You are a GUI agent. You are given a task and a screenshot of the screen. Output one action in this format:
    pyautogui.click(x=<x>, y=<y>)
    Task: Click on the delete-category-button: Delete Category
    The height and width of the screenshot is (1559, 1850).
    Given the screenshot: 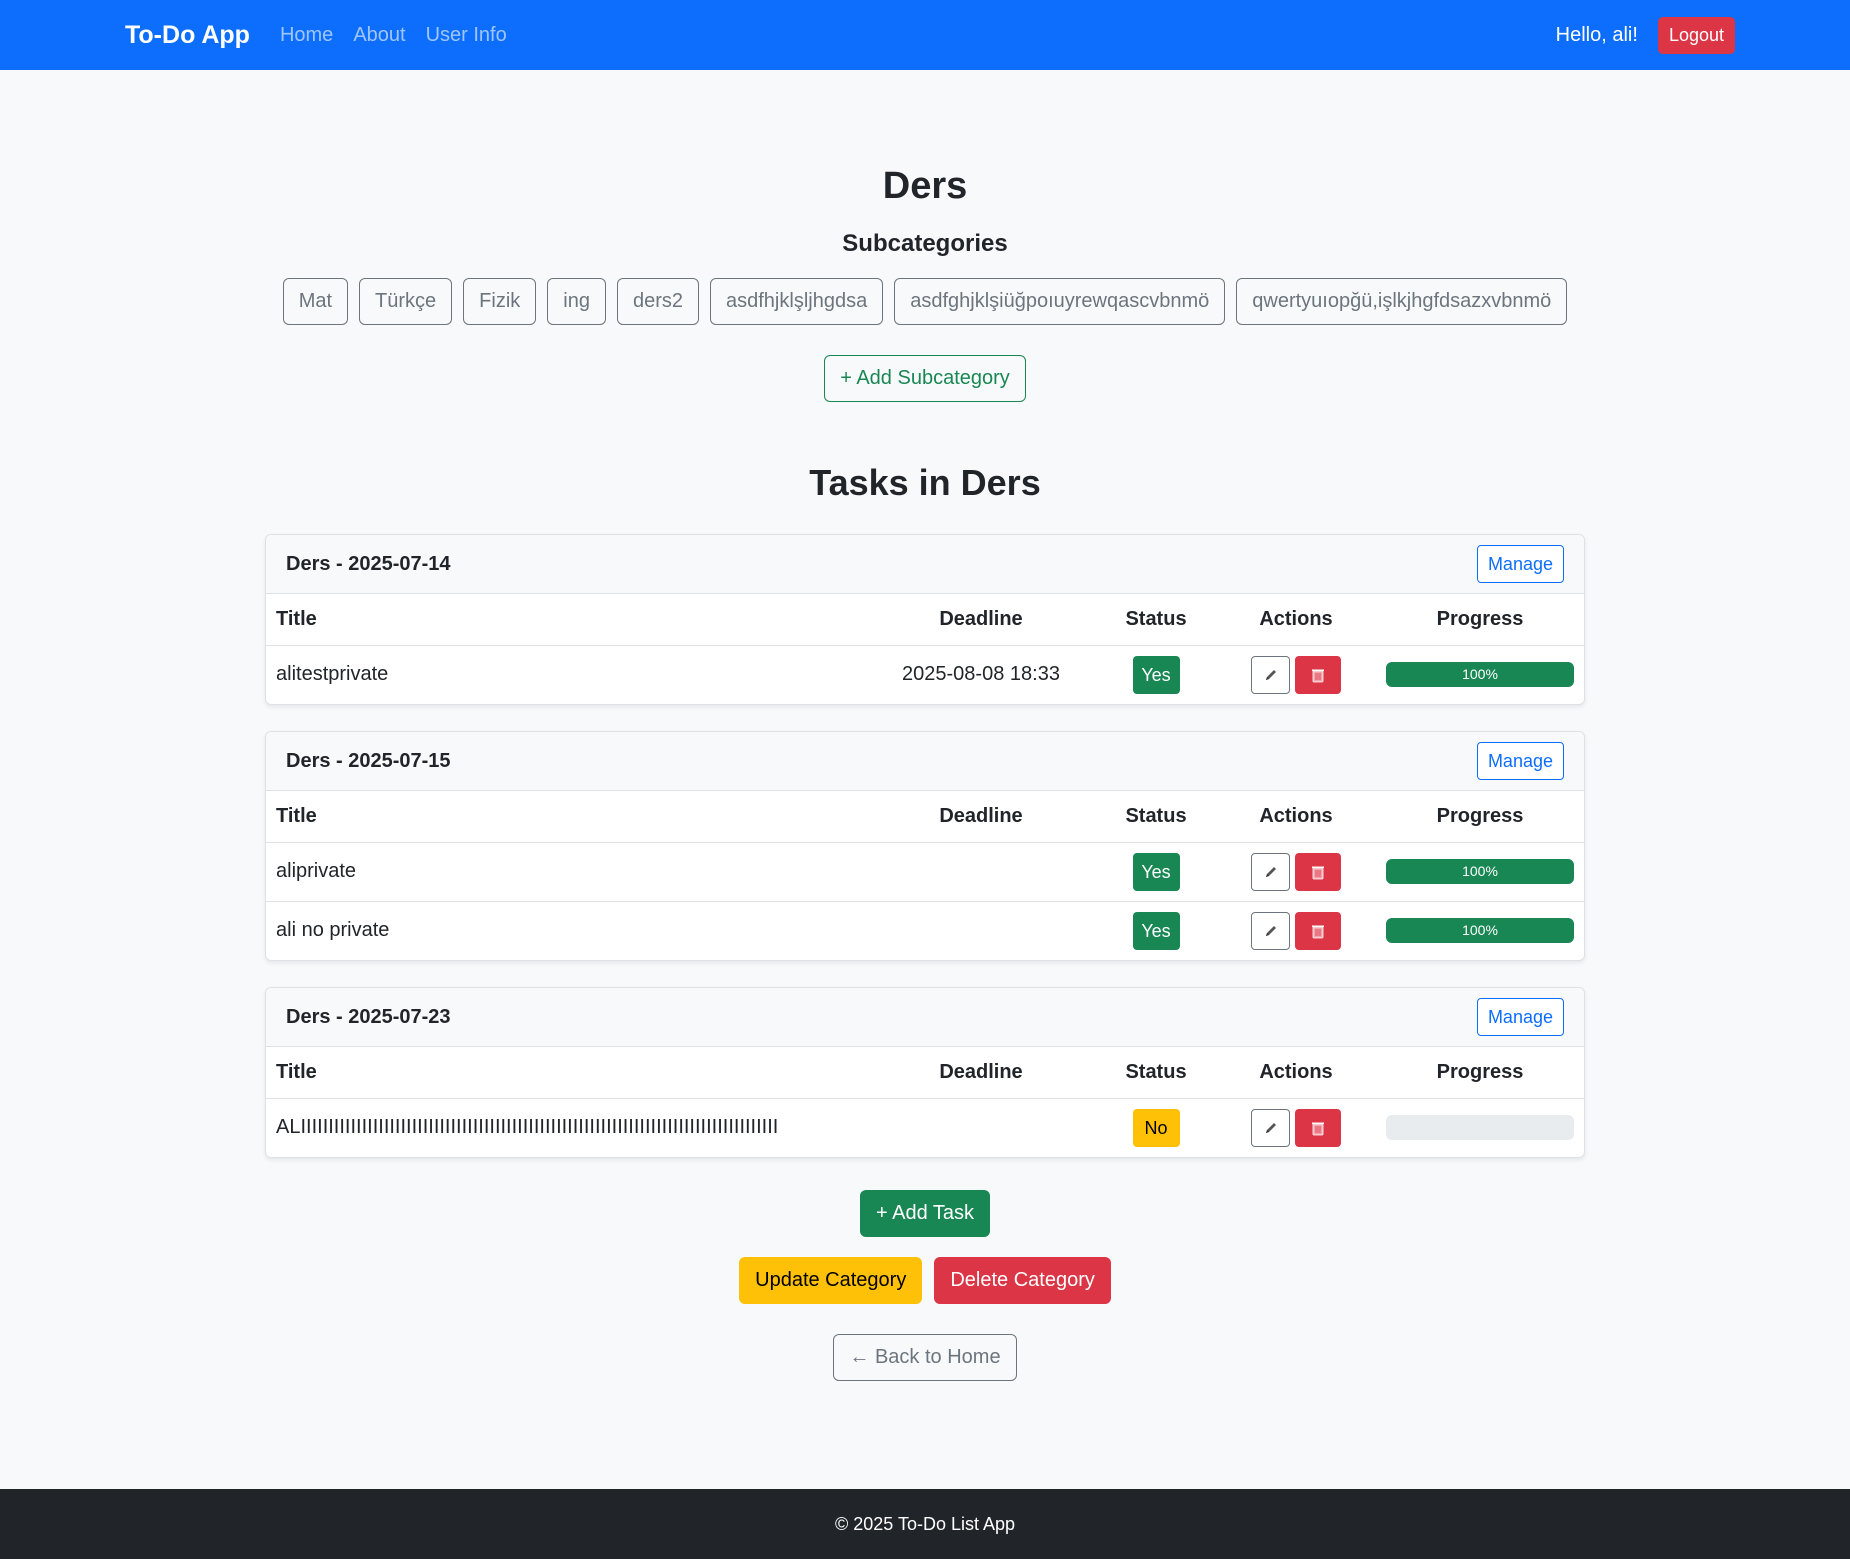 What is the action you would take?
    pyautogui.click(x=1022, y=1280)
    